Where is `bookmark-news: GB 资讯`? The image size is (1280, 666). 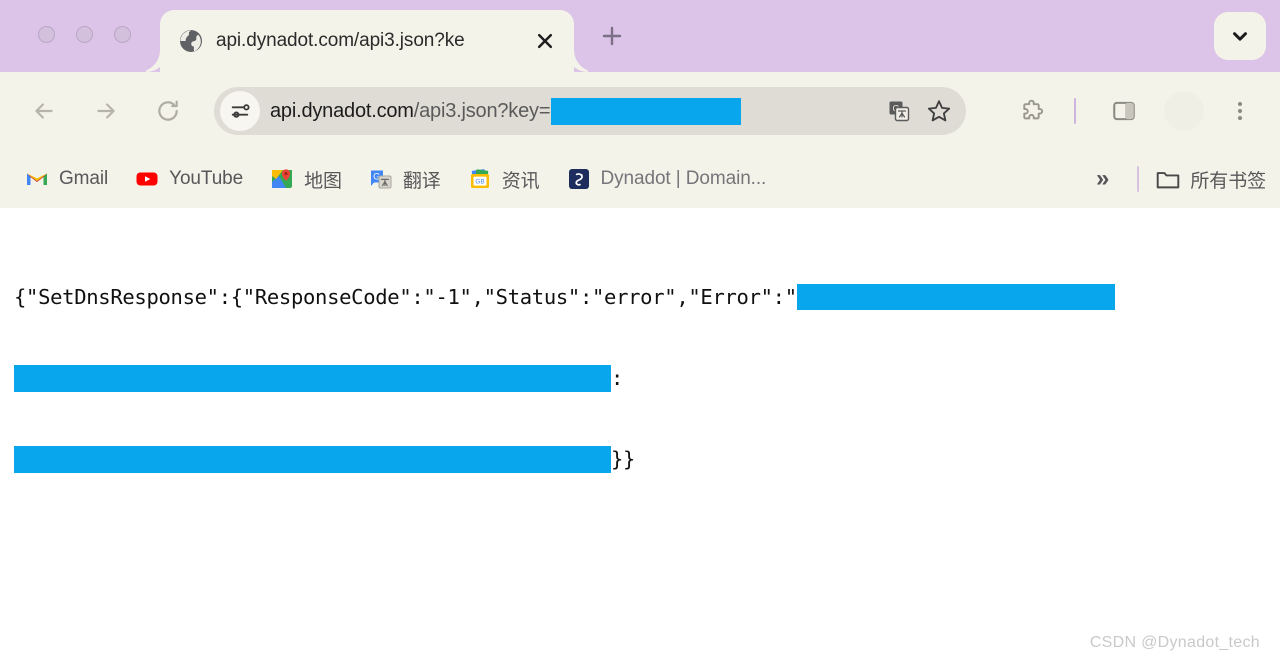 bookmark-news: GB 资讯 is located at coordinates (503, 179).